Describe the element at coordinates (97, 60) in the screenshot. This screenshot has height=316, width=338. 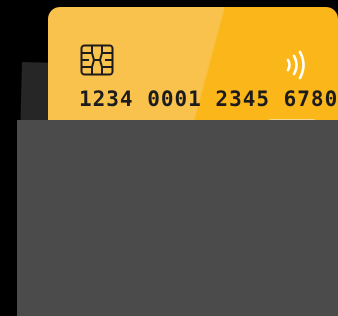
I see `chip-icon` at that location.